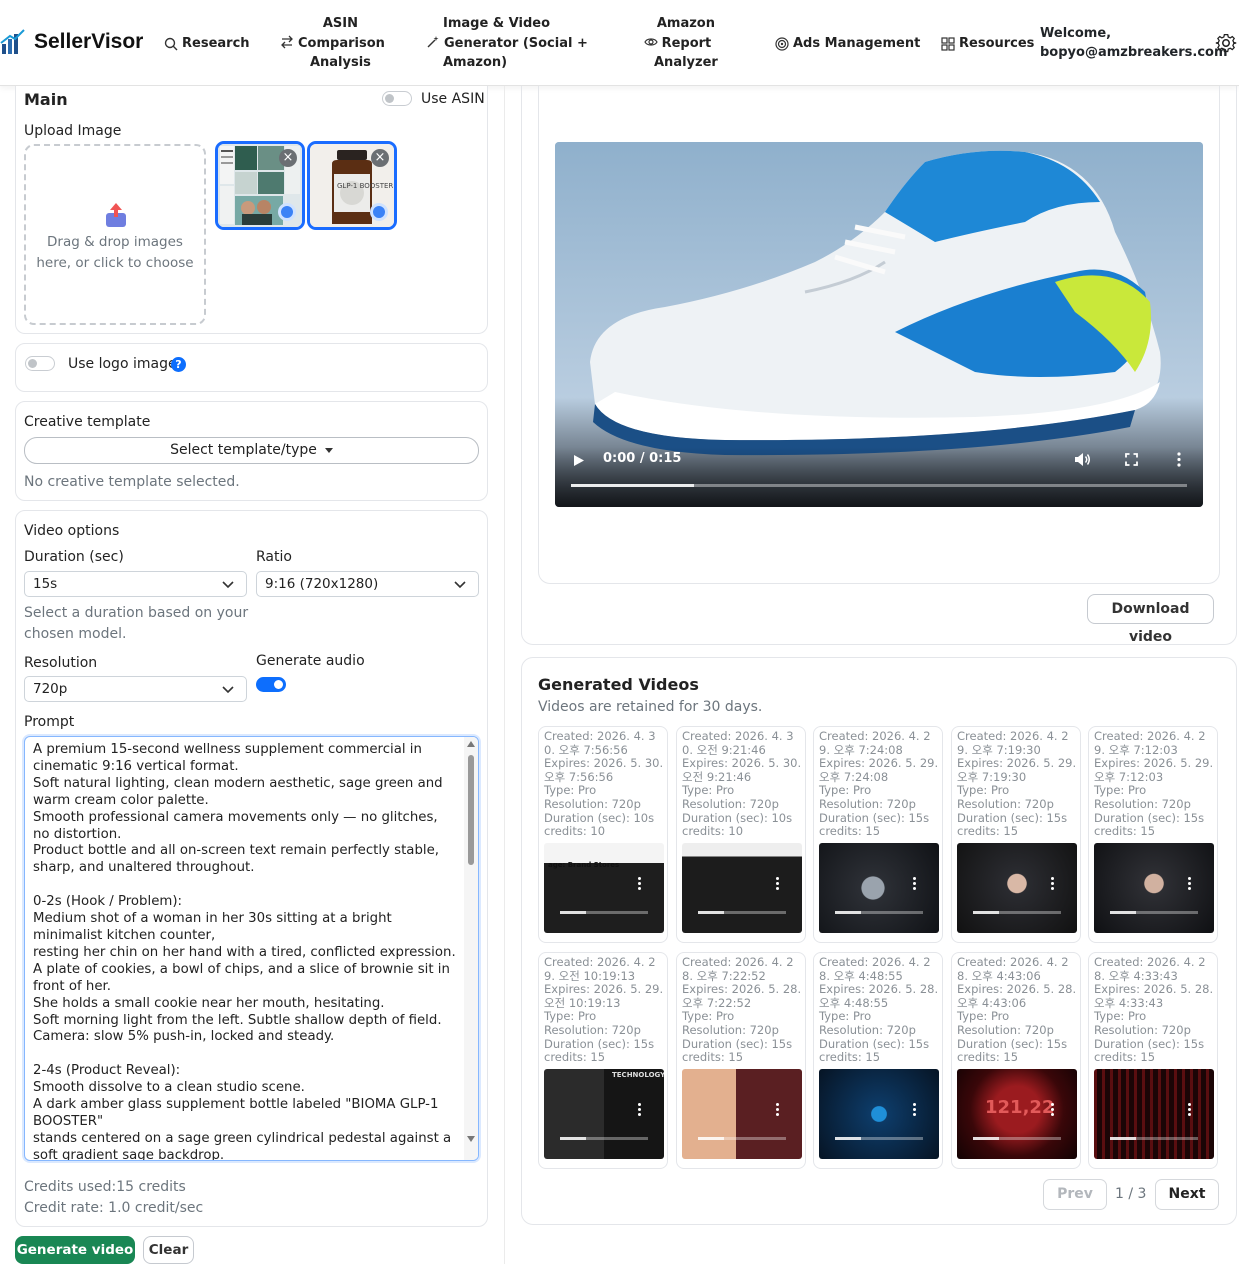  What do you see at coordinates (287, 41) in the screenshot?
I see `swap-arrows-icon` at bounding box center [287, 41].